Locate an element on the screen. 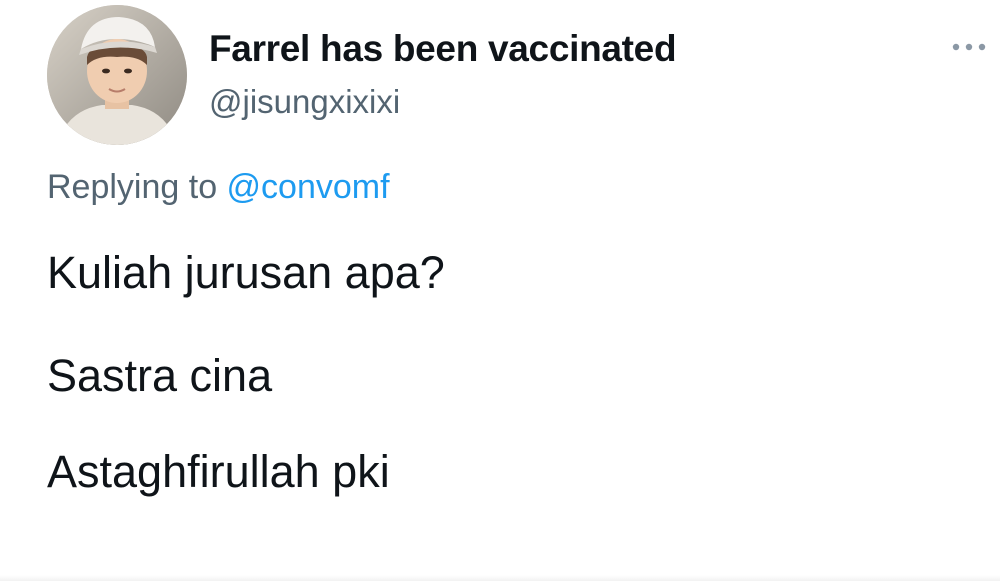  replying-to-line: Replying to @convomf is located at coordinates (218, 187).